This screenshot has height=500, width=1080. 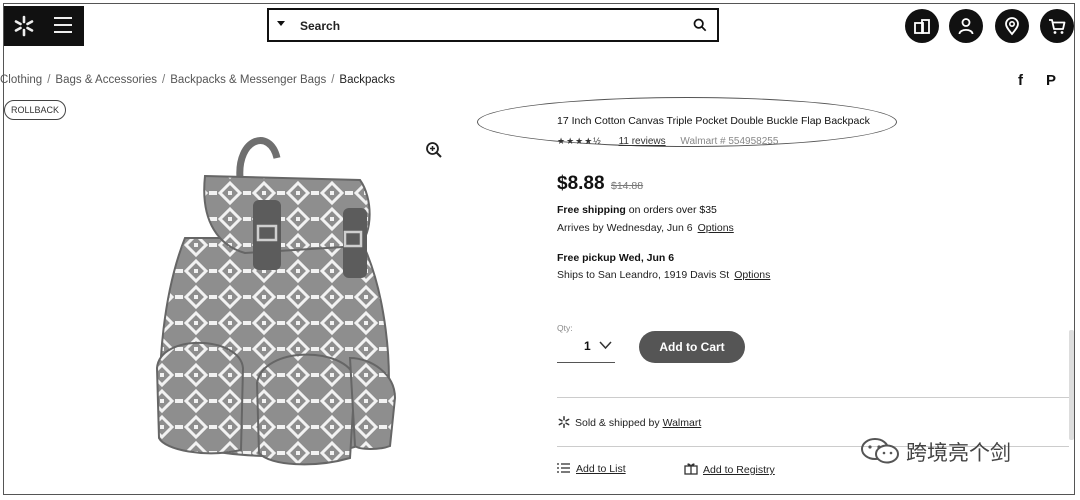 I want to click on breadcrumb-item-backpacks-messenger: Backpacks & Messenger Bags, so click(x=248, y=80).